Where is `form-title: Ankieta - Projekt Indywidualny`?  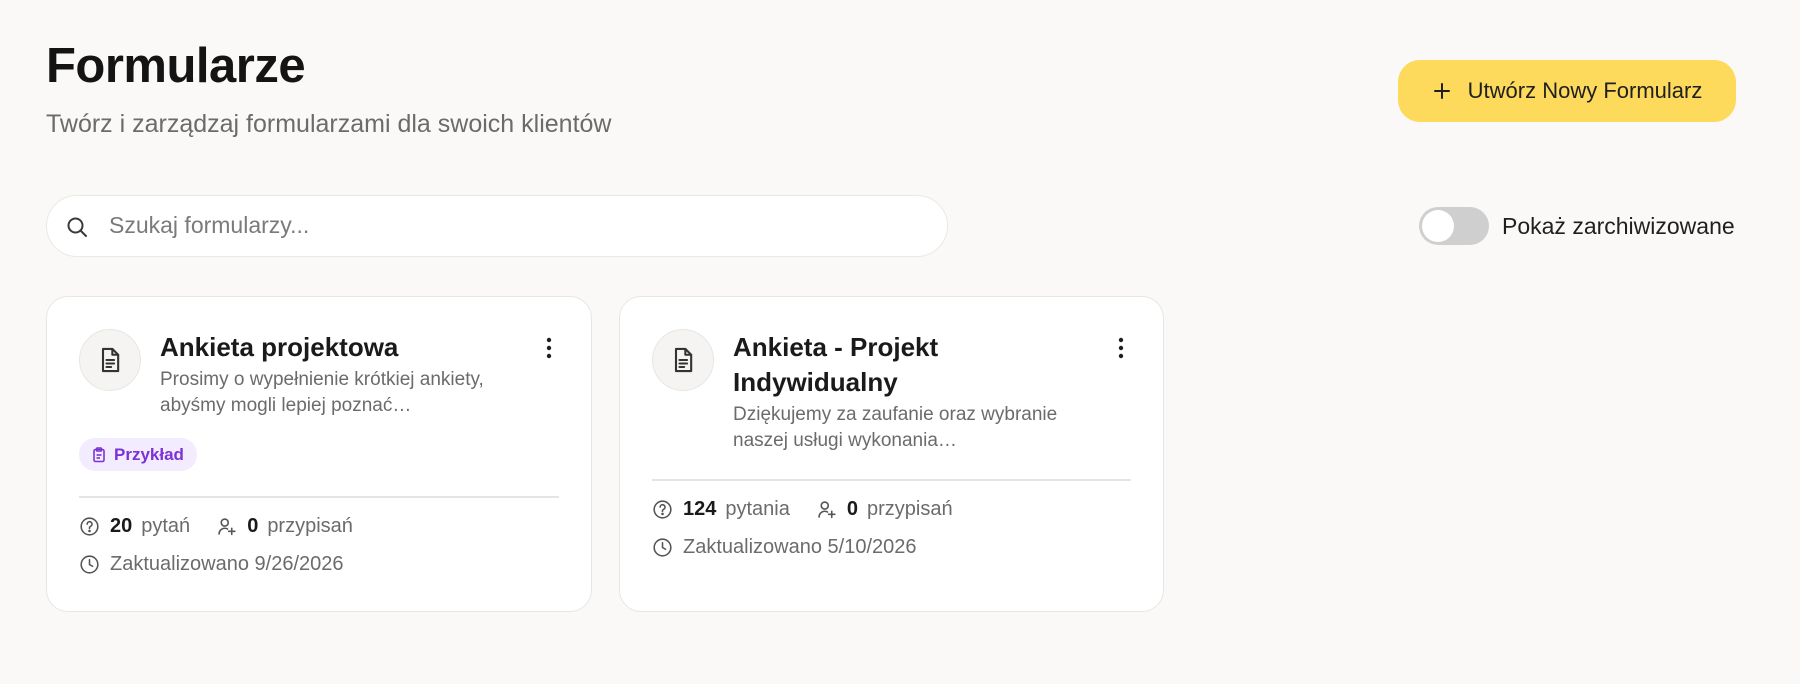 form-title: Ankieta - Projekt Indywidualny is located at coordinates (836, 364).